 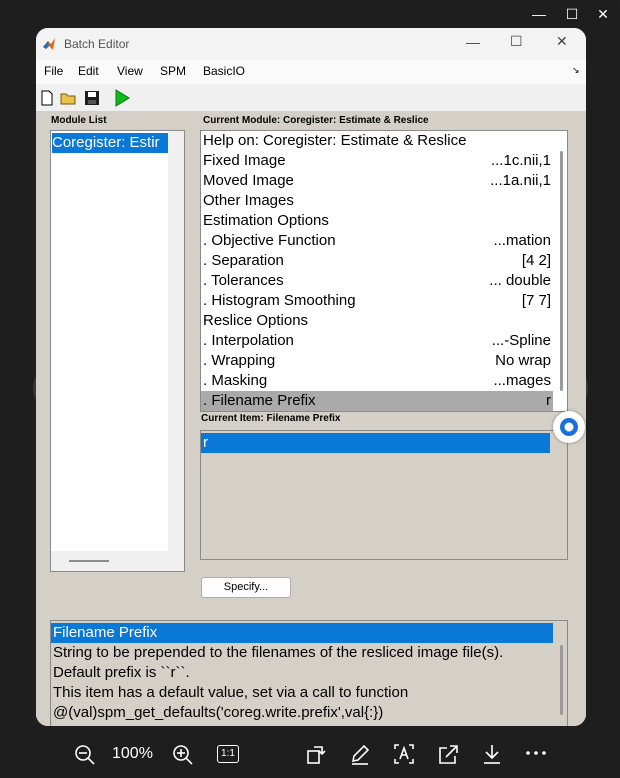 What do you see at coordinates (132, 753) in the screenshot?
I see `zoom-level: 100%` at bounding box center [132, 753].